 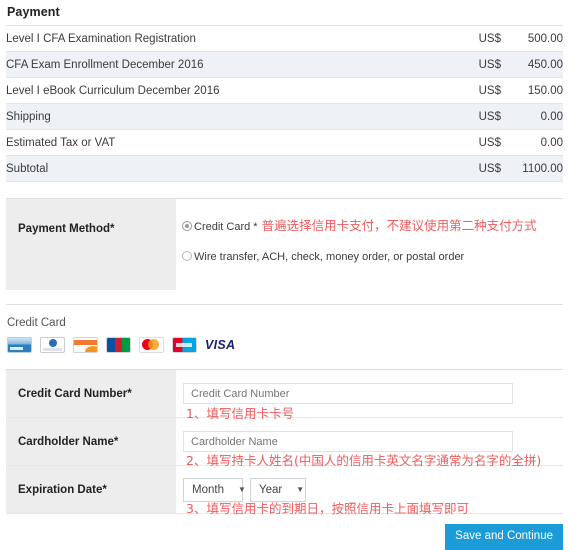 What do you see at coordinates (208, 489) in the screenshot?
I see `expiration-month-value: Month` at bounding box center [208, 489].